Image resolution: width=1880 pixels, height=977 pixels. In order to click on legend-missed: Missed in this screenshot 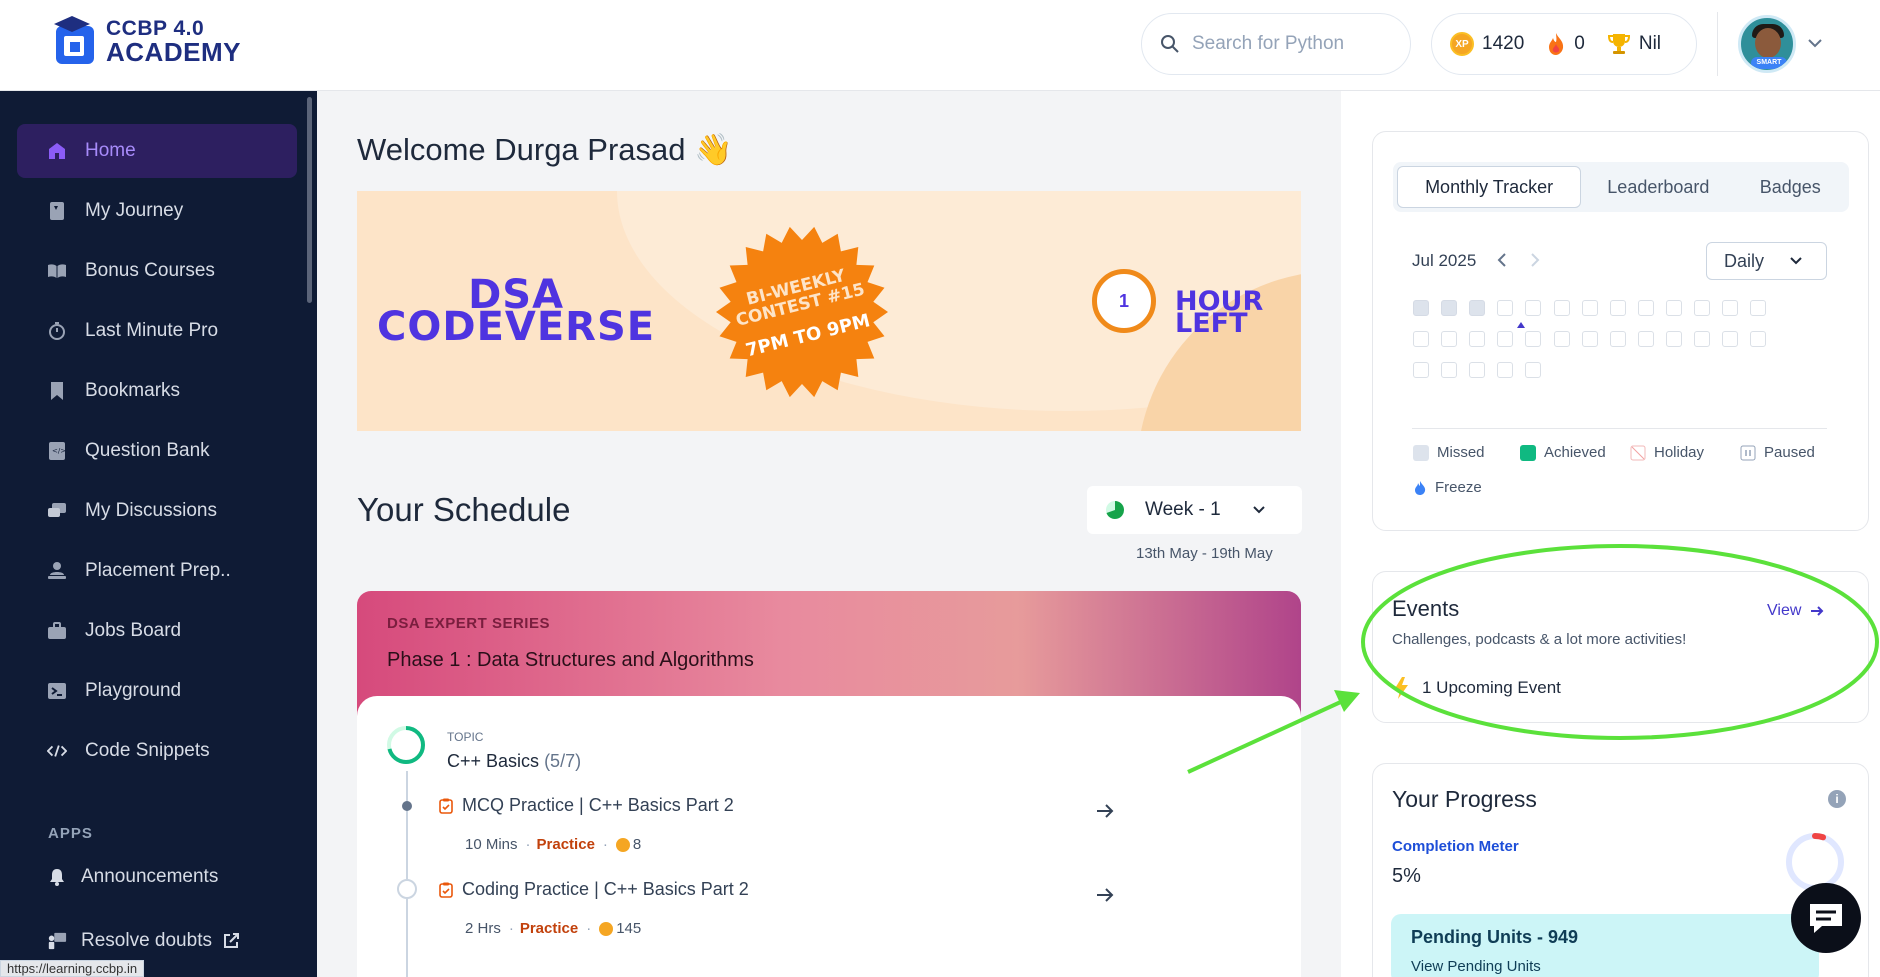, I will do `click(1449, 452)`.